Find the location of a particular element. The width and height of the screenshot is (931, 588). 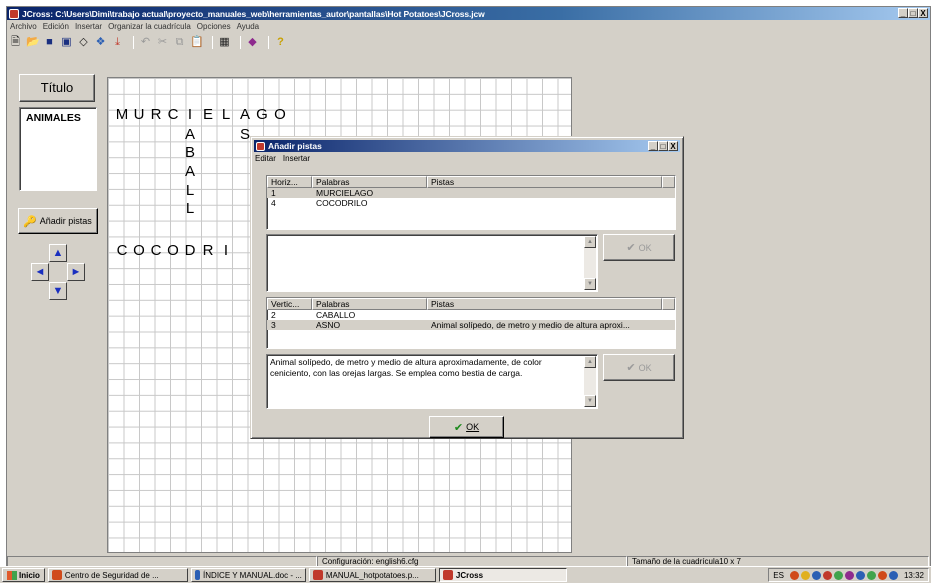

dialog-menu-insertar: Insertar is located at coordinates (300, 158).